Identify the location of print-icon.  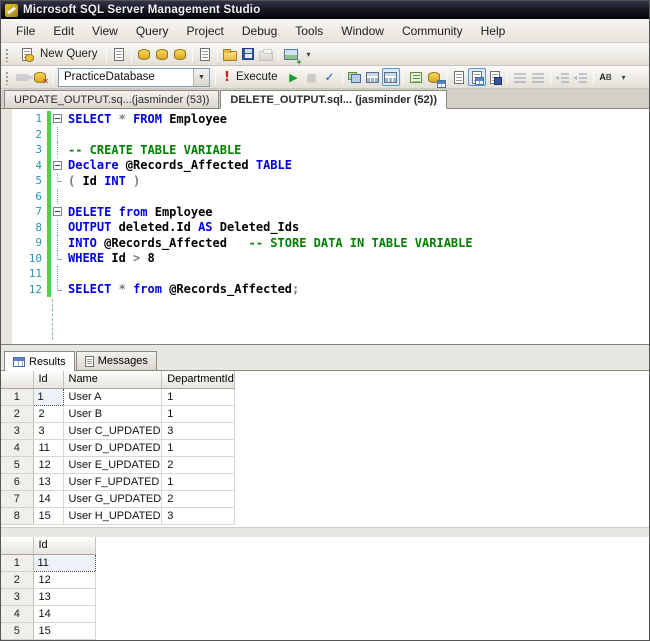
(266, 54).